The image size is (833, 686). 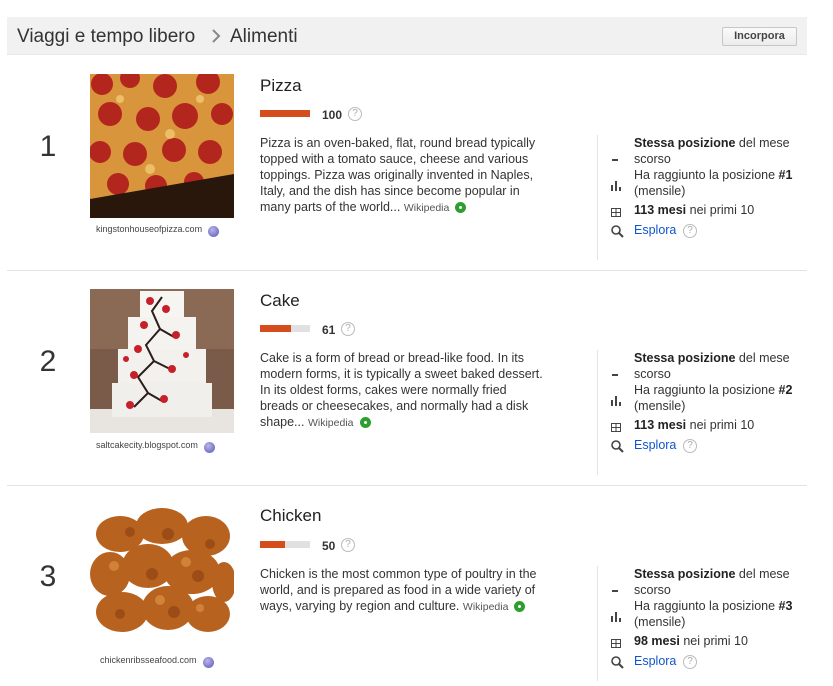 What do you see at coordinates (785, 390) in the screenshot?
I see `stat-peak-rank: #2` at bounding box center [785, 390].